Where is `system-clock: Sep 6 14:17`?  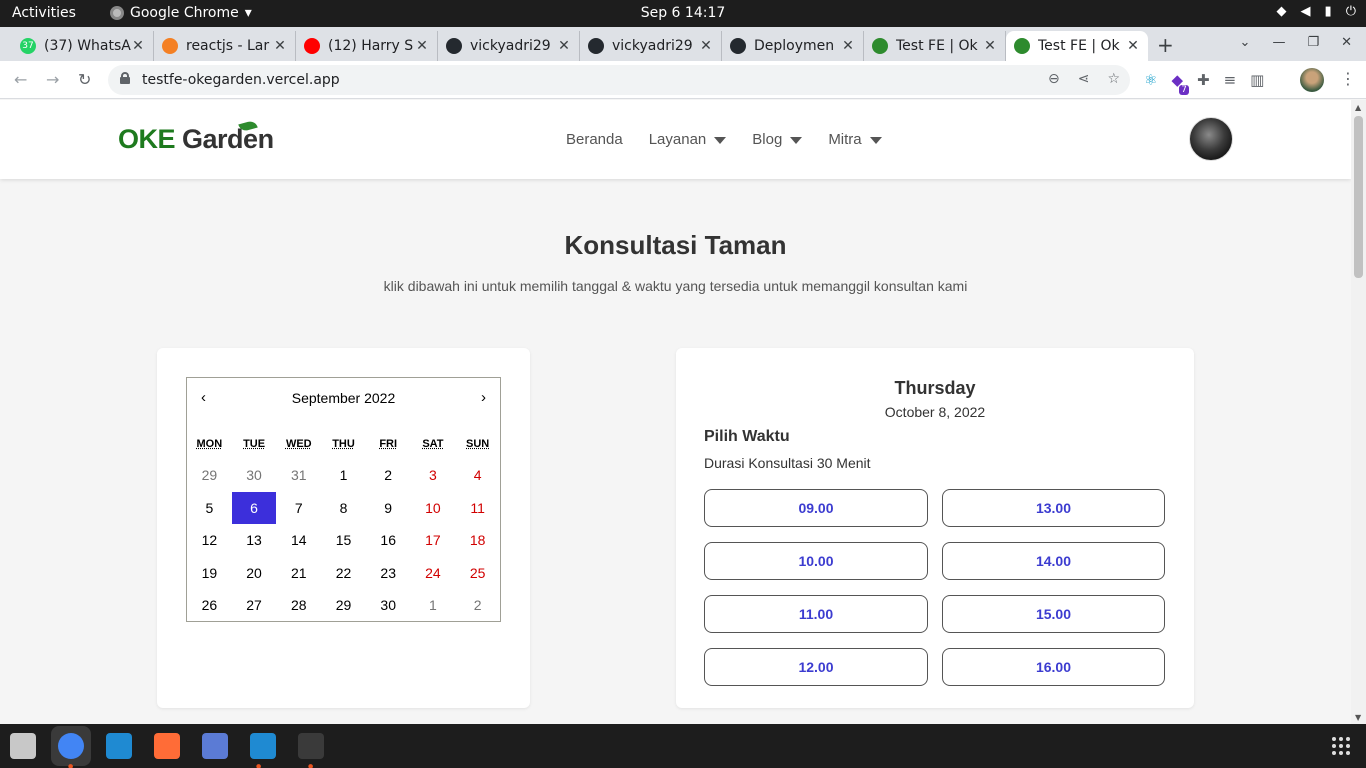
system-clock: Sep 6 14:17 is located at coordinates (683, 13).